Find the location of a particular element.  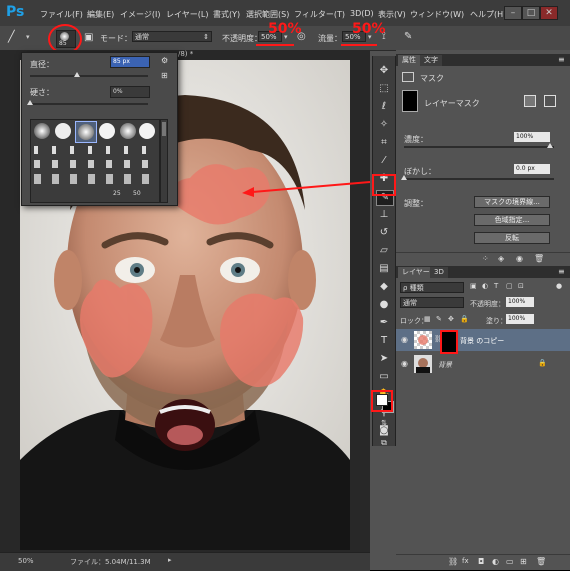

blend-mode-select: 通常 is located at coordinates (432, 302).